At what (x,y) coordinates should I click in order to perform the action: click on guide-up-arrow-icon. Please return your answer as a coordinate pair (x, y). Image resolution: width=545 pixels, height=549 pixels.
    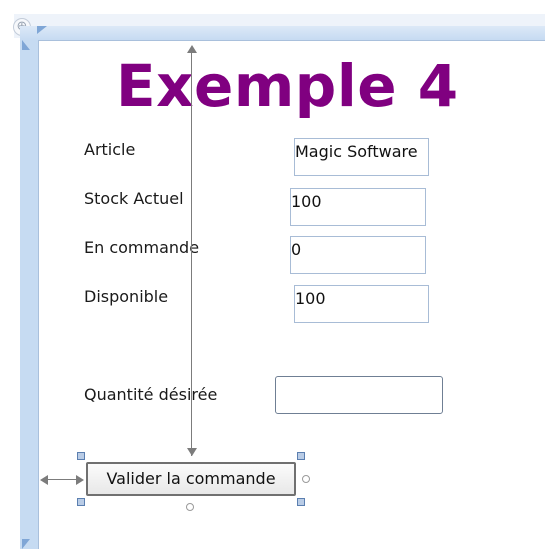
    Looking at the image, I should click on (192, 49).